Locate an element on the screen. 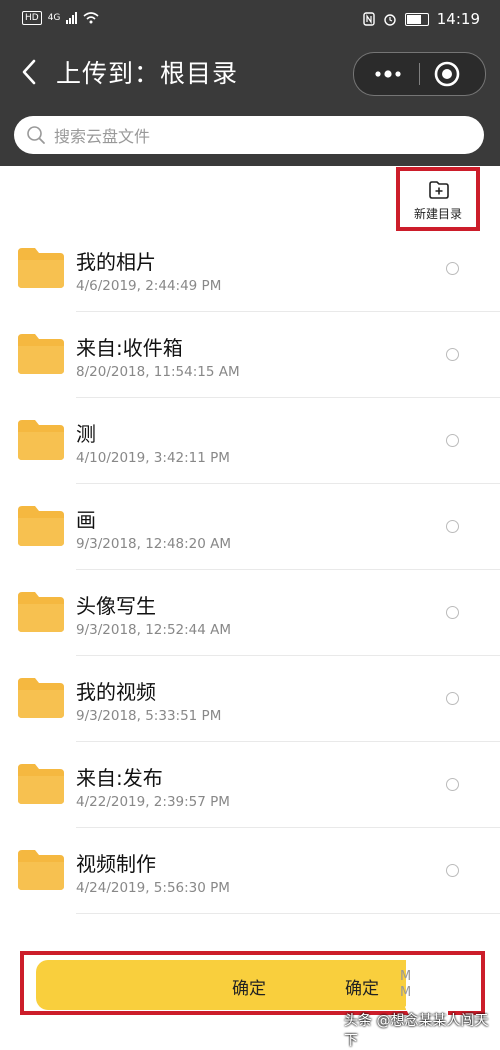  capsule-divider is located at coordinates (419, 74).